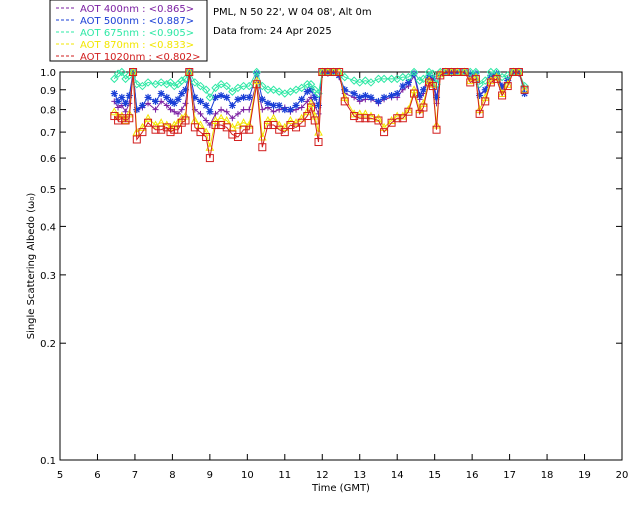  I want to click on x-tick-label: 11, so click(284, 475).